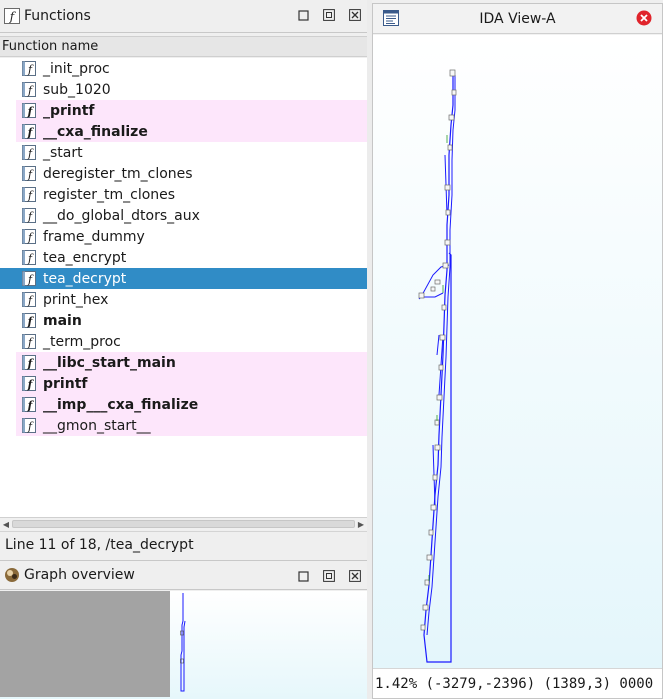  Describe the element at coordinates (183, 299) in the screenshot. I see `function-row-print-hex: f print_hex` at that location.